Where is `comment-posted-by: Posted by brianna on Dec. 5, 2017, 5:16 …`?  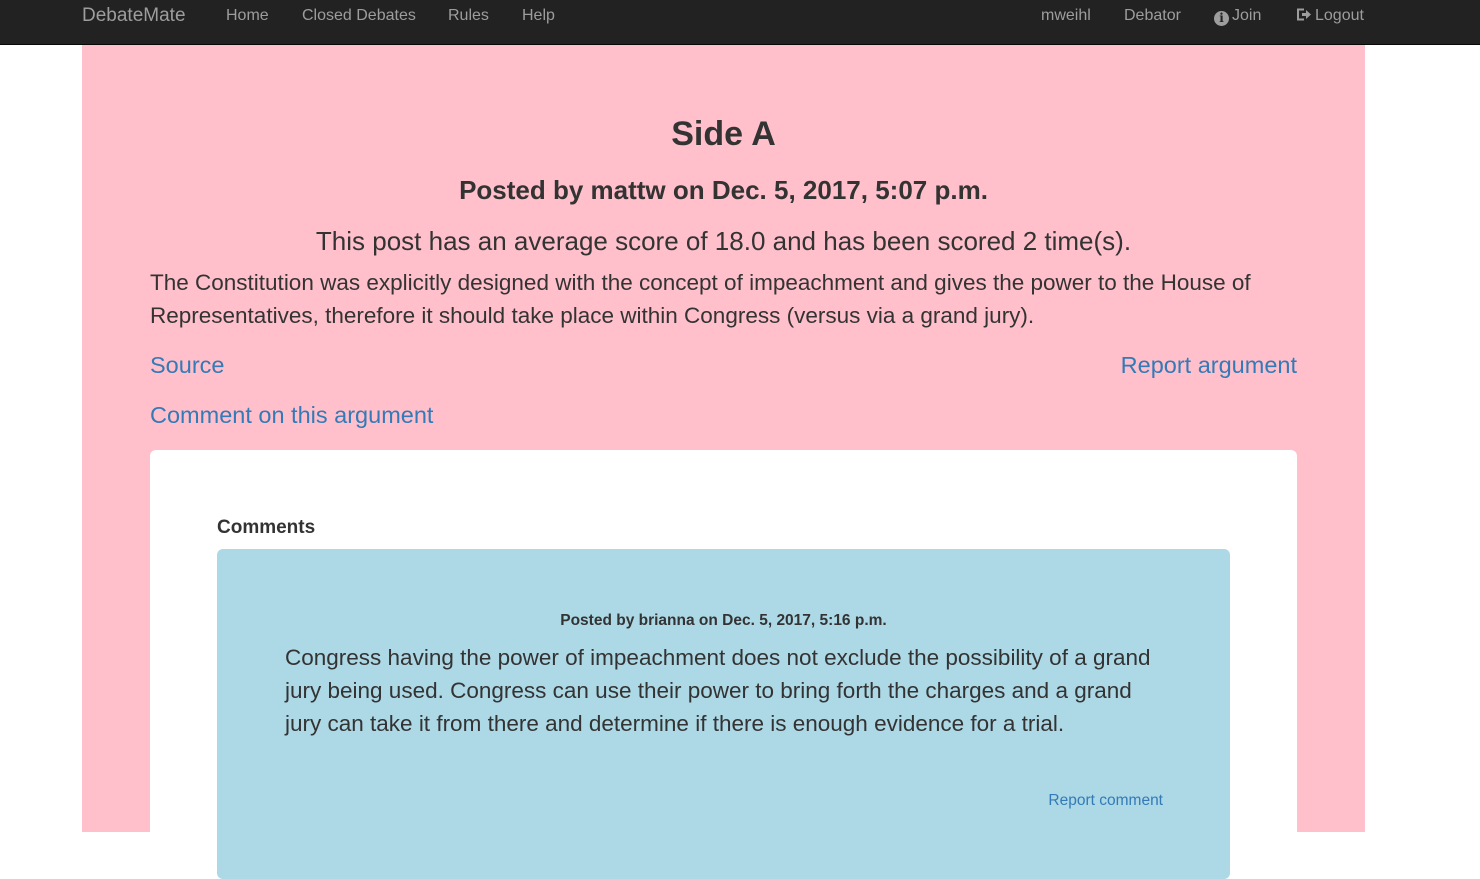
comment-posted-by: Posted by brianna on Dec. 5, 2017, 5:16 … is located at coordinates (723, 620).